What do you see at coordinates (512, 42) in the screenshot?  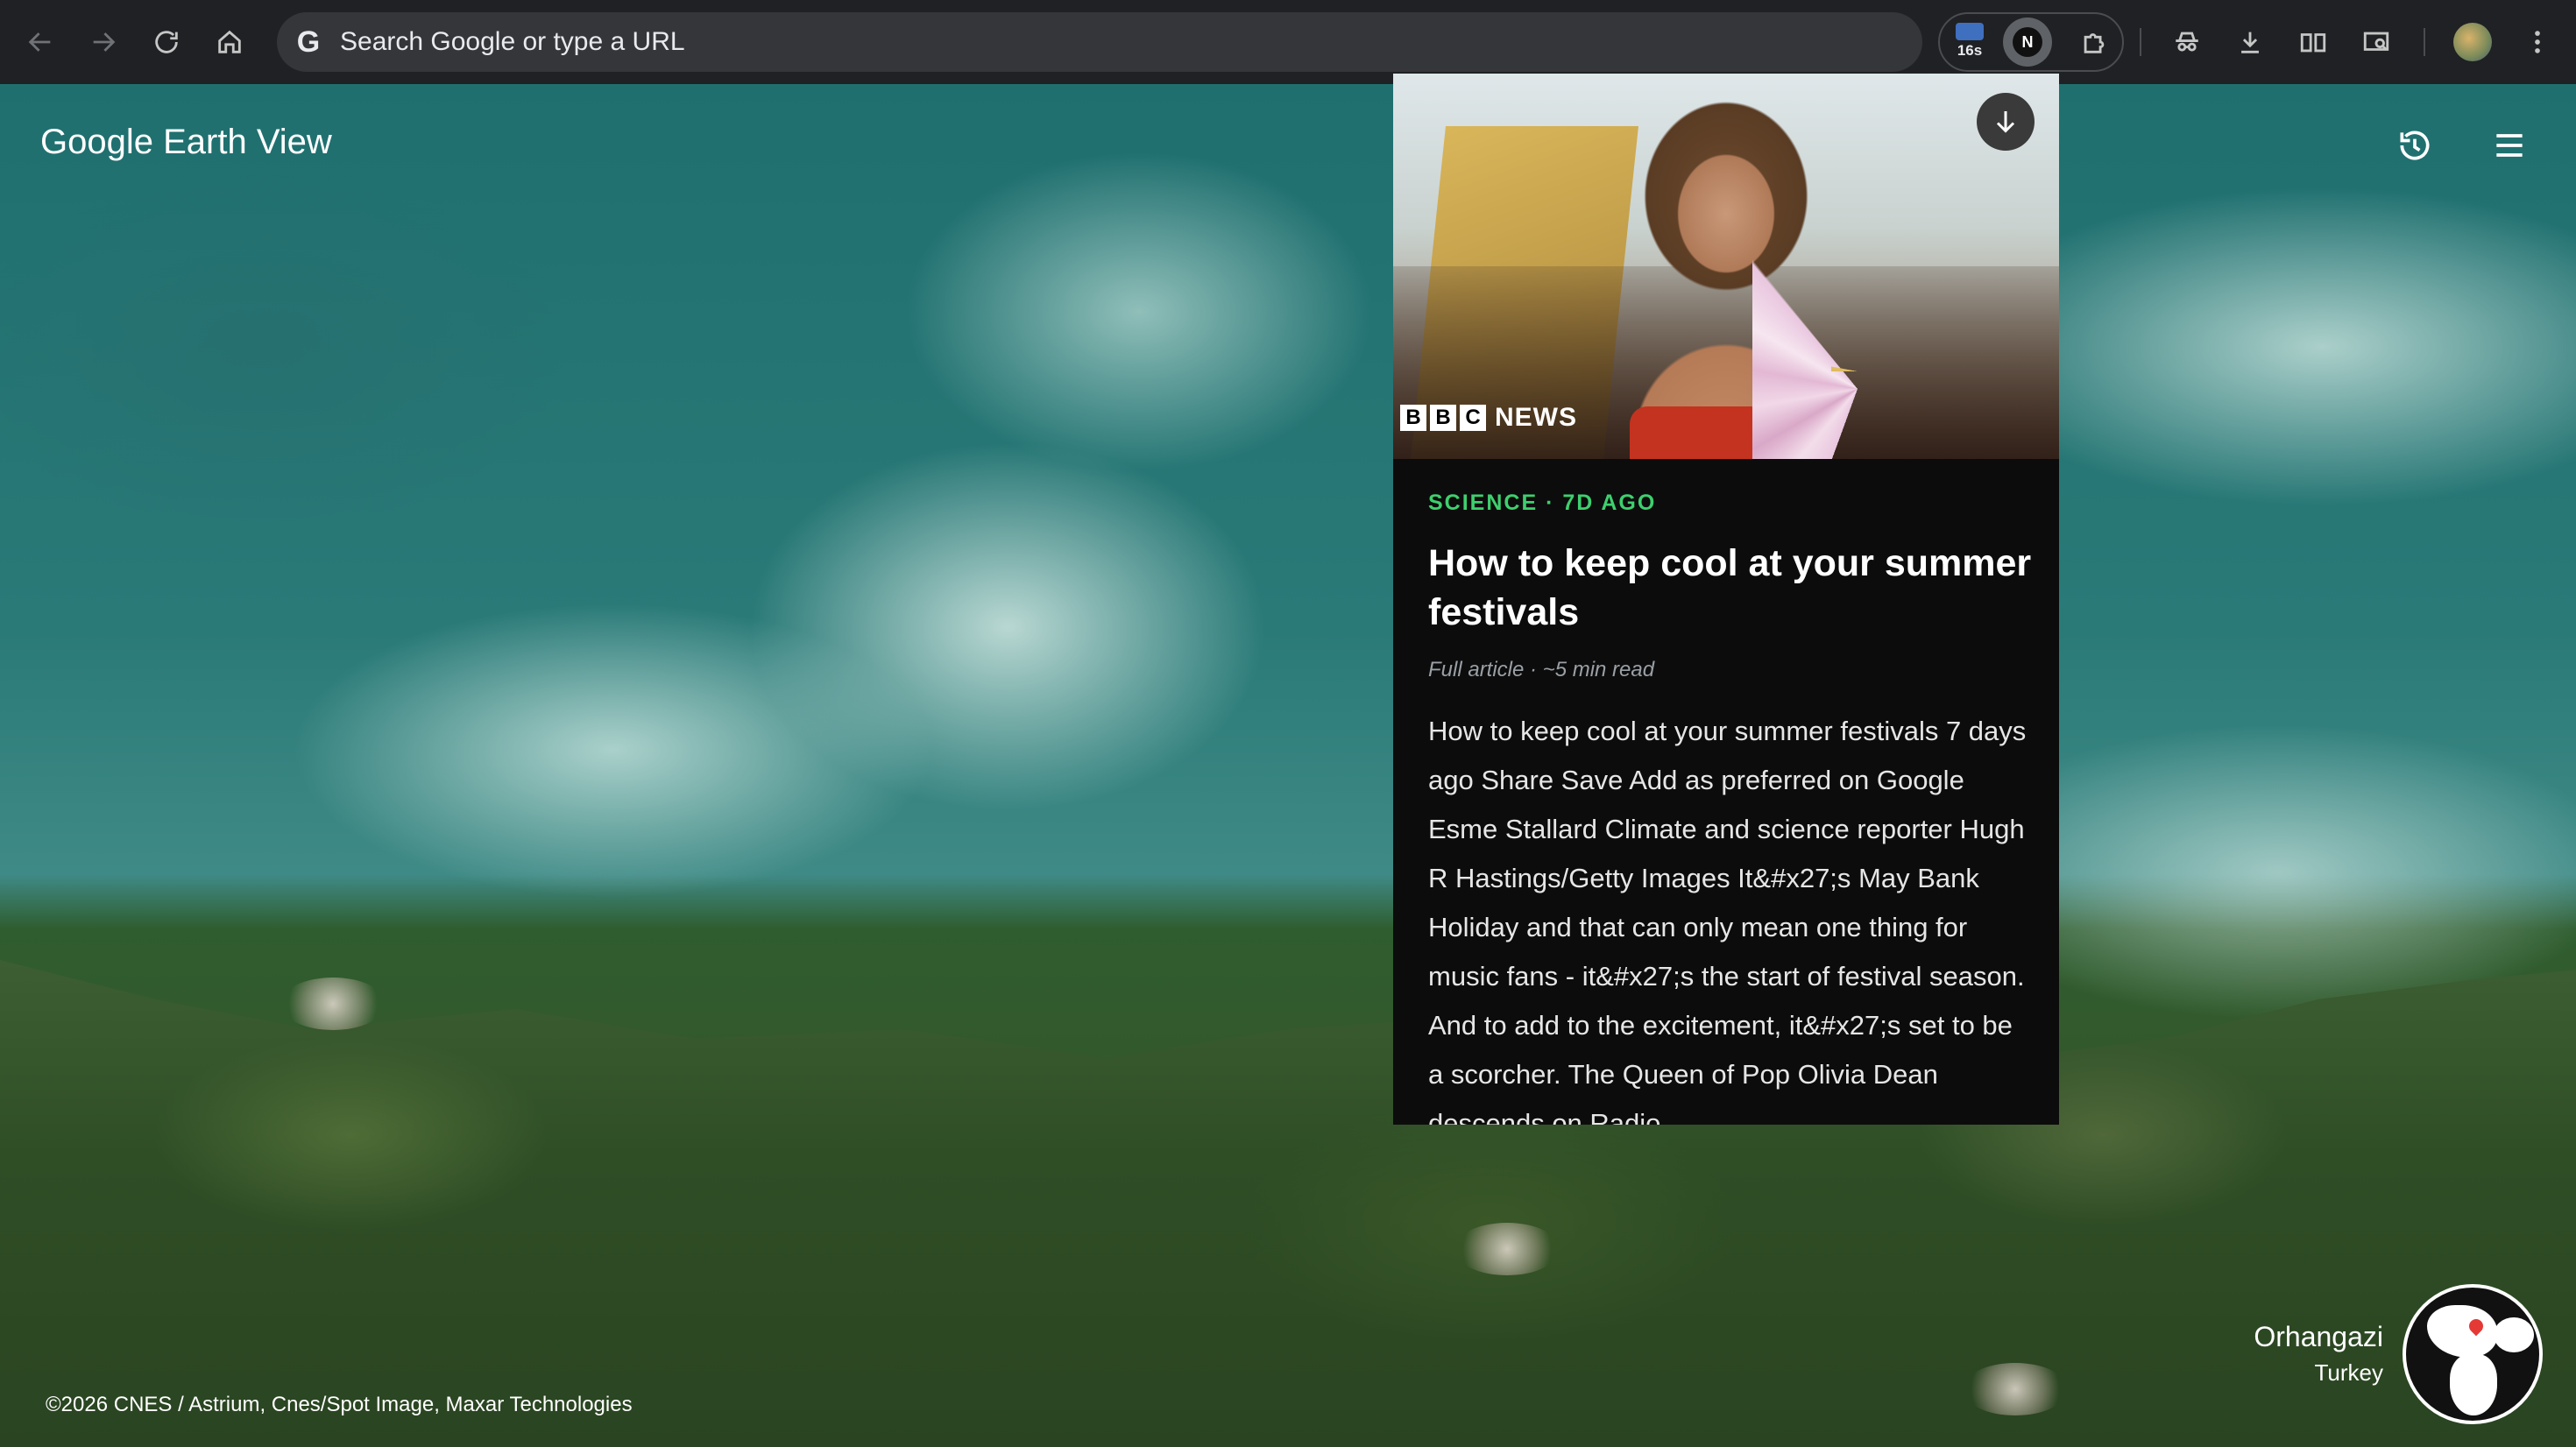 I see `omnibox-placeholder: Search Google or type a URL` at bounding box center [512, 42].